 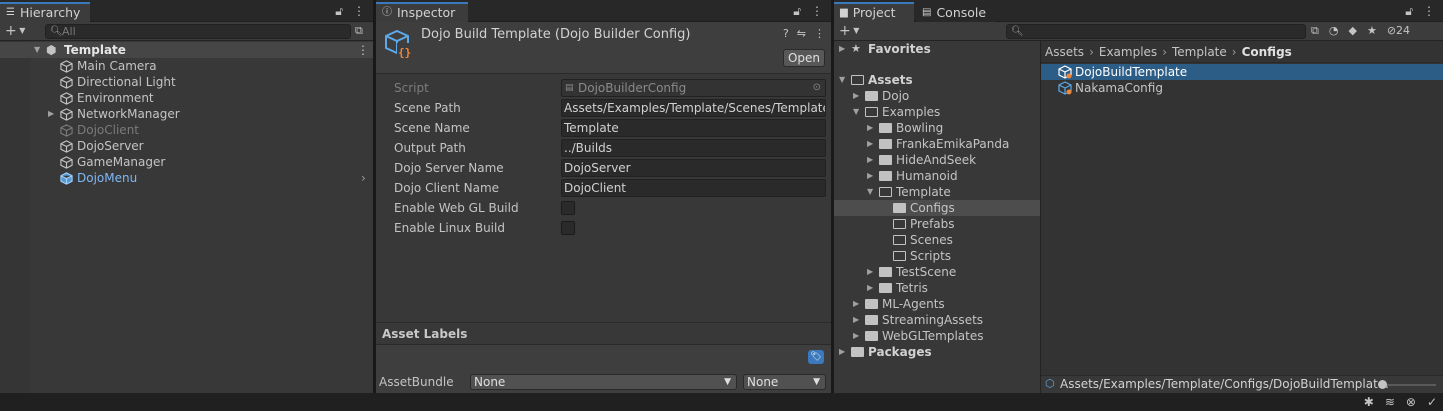 I want to click on gameobject-icon, so click(x=68, y=163).